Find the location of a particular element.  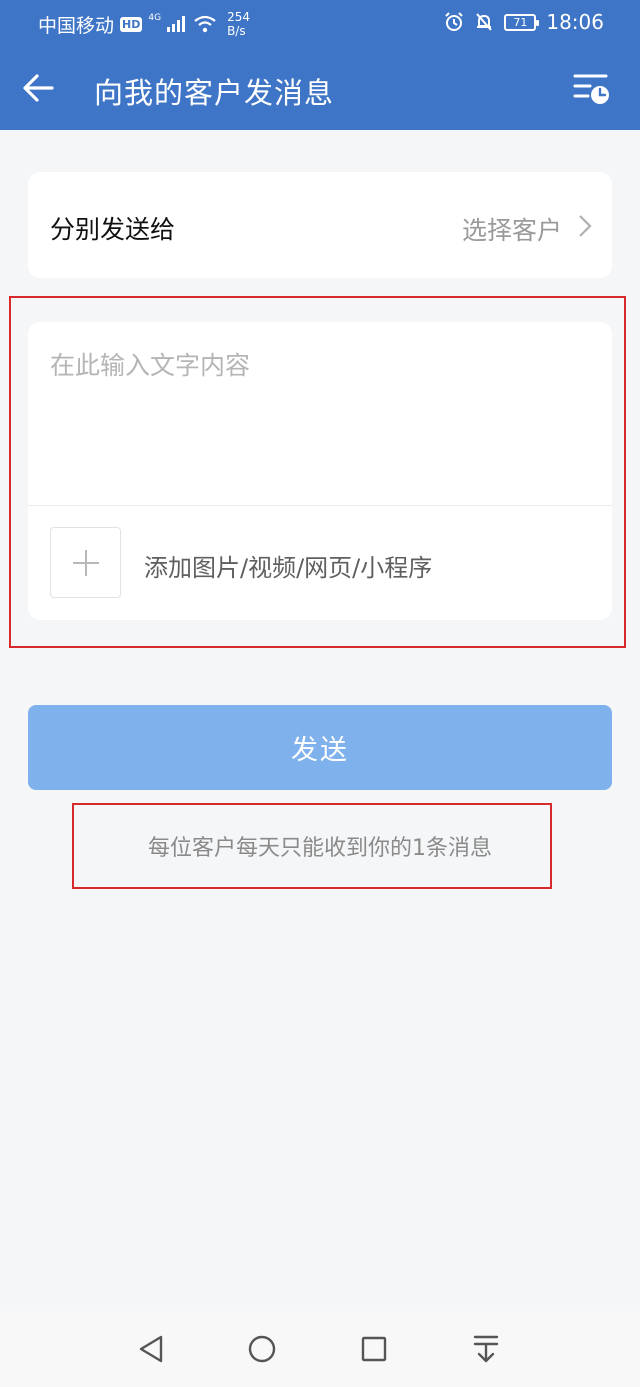

status-bar: 中国移动 HD 4G 254 B/s 71 18:06 is located at coordinates (320, 23).